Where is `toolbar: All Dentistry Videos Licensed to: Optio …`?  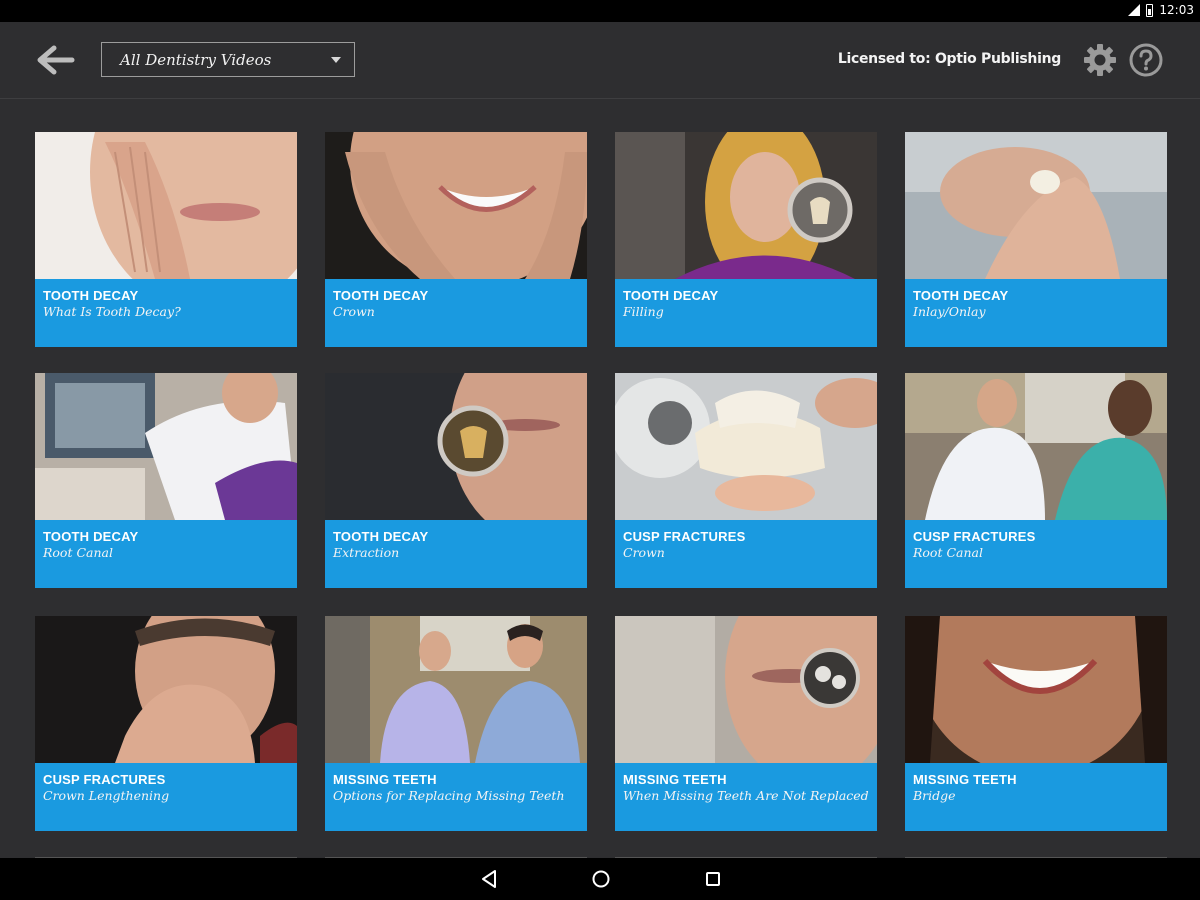 toolbar: All Dentistry Videos Licensed to: Optio … is located at coordinates (600, 60).